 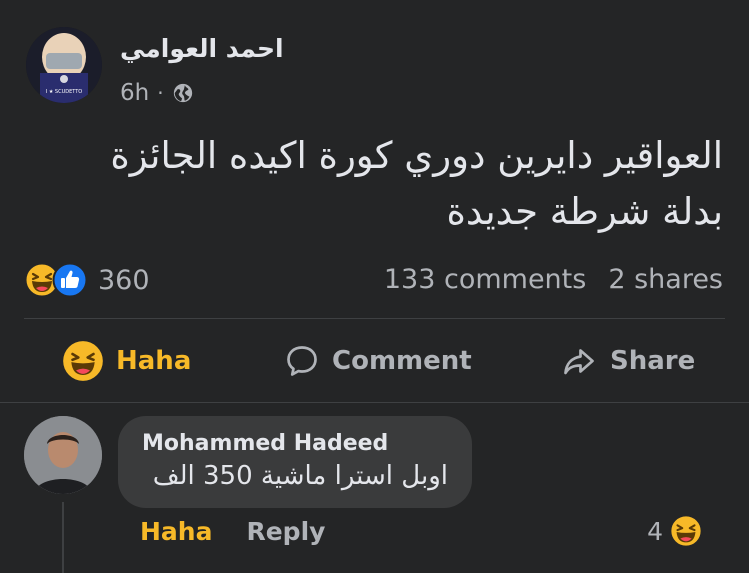 What do you see at coordinates (124, 280) in the screenshot?
I see `reaction-count: 360` at bounding box center [124, 280].